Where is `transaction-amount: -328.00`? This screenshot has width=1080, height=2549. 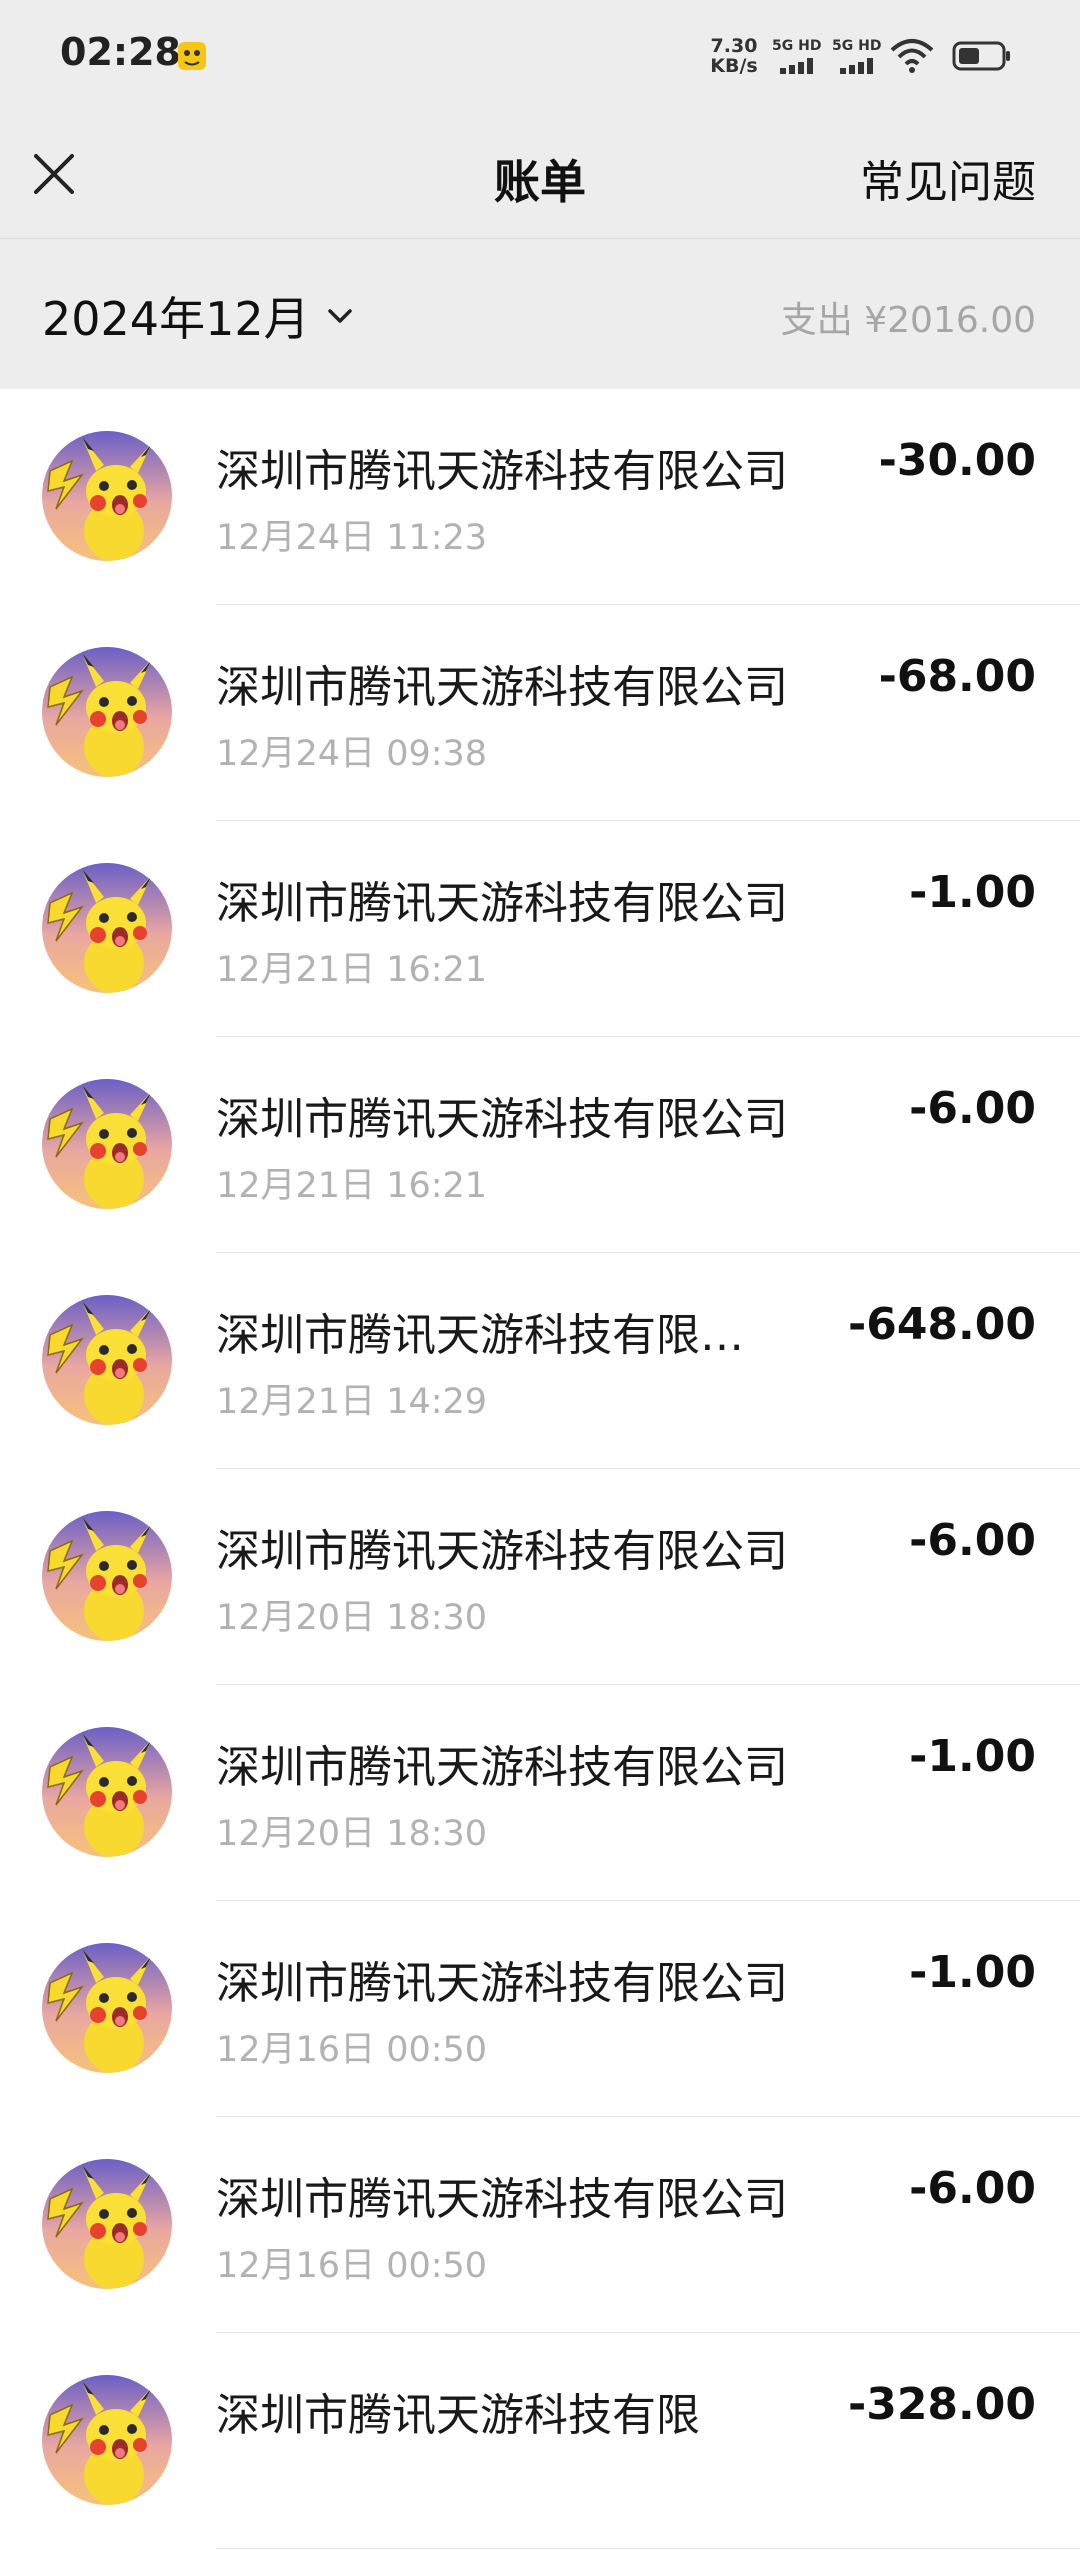 transaction-amount: -328.00 is located at coordinates (941, 2404).